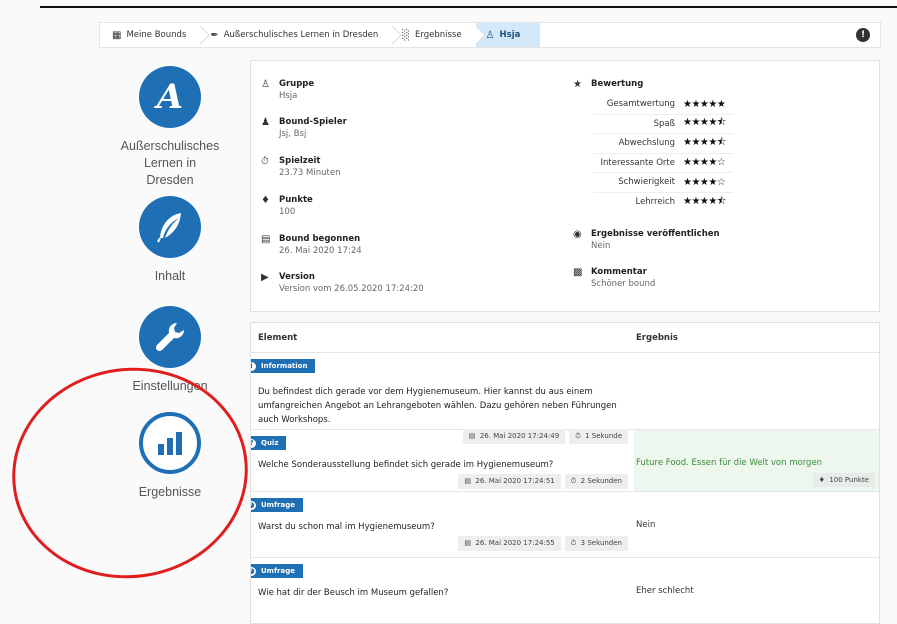 Image resolution: width=897 pixels, height=624 pixels. What do you see at coordinates (608, 84) in the screenshot?
I see `rating-heading: ★ Bewertung` at bounding box center [608, 84].